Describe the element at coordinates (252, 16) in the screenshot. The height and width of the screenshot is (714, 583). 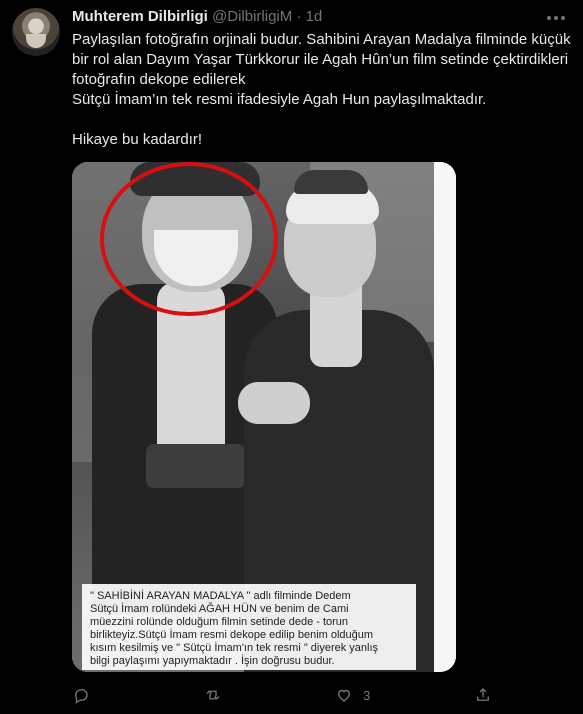
I see `user-handle: @DilbirligiM` at that location.